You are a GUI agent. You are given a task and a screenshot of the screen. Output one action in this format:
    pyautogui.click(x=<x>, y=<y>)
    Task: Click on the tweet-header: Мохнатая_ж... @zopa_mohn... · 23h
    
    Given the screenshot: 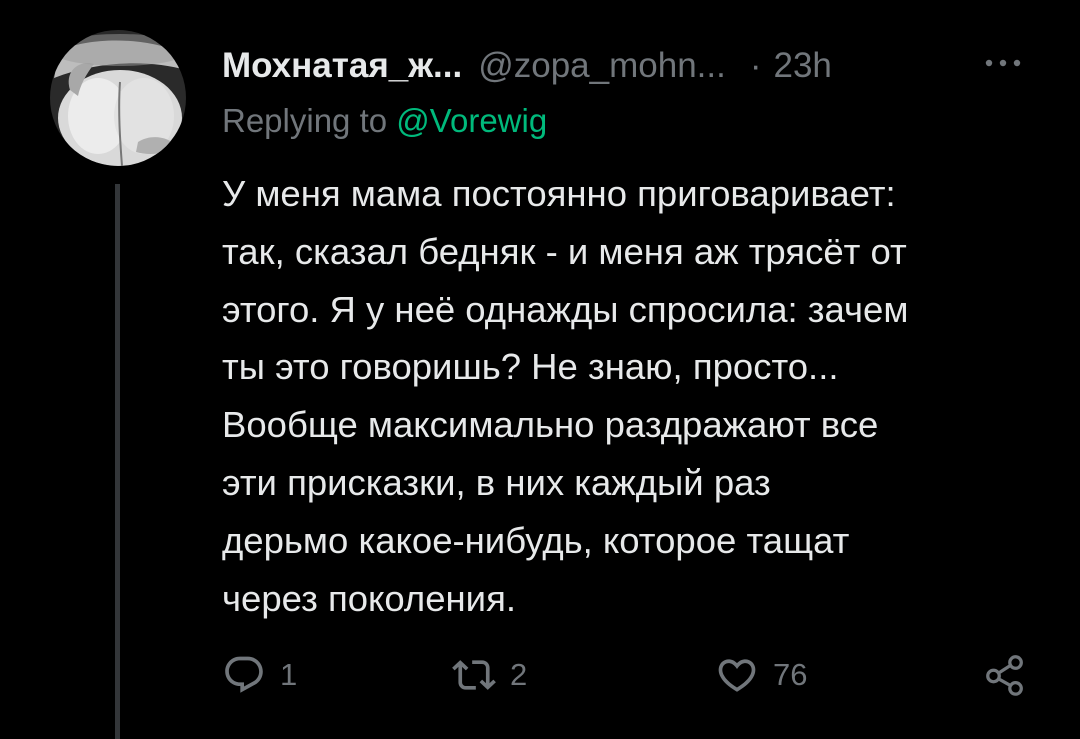 What is the action you would take?
    pyautogui.click(x=527, y=66)
    